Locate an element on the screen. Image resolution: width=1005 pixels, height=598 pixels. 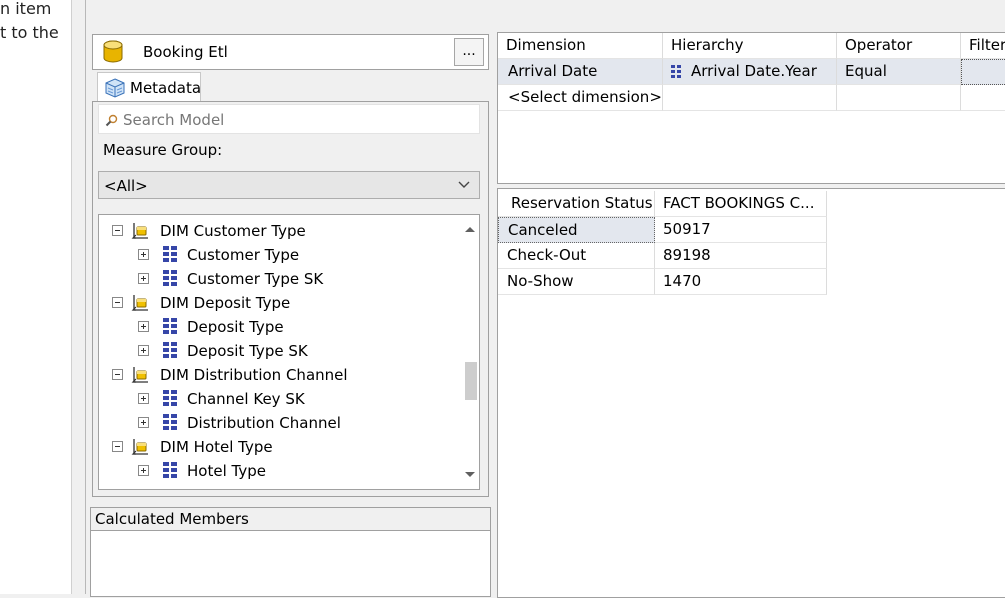
tree-hierarchy-node: Hotel Type is located at coordinates (274, 471).